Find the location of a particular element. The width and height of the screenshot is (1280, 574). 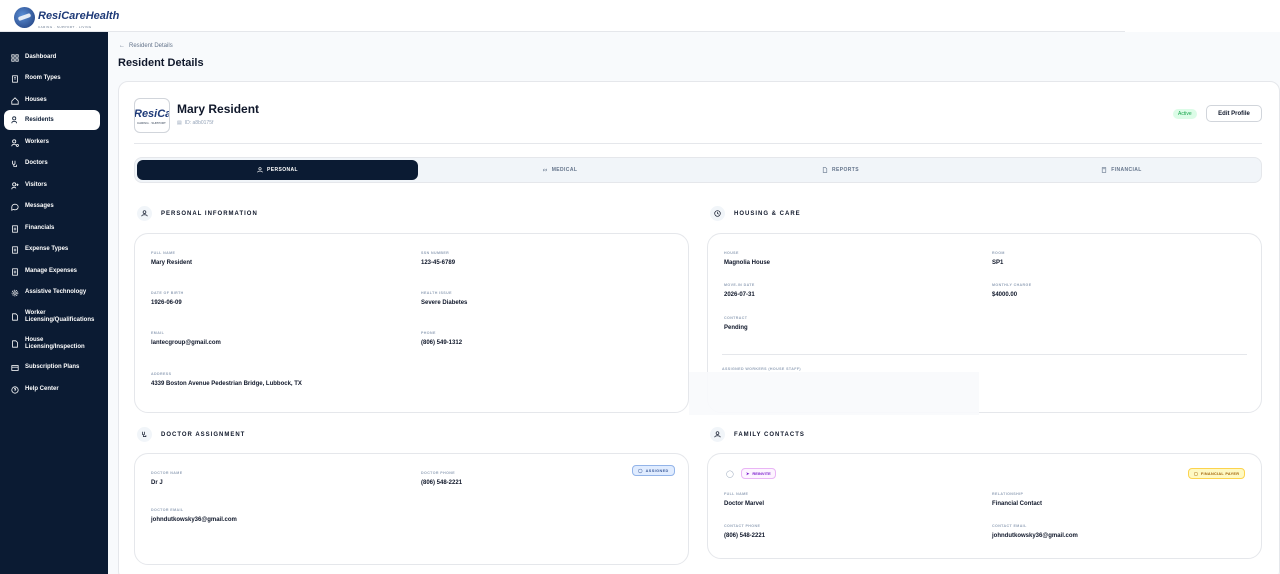

health-issue-label: HEALTH ISSUE is located at coordinates (436, 293).